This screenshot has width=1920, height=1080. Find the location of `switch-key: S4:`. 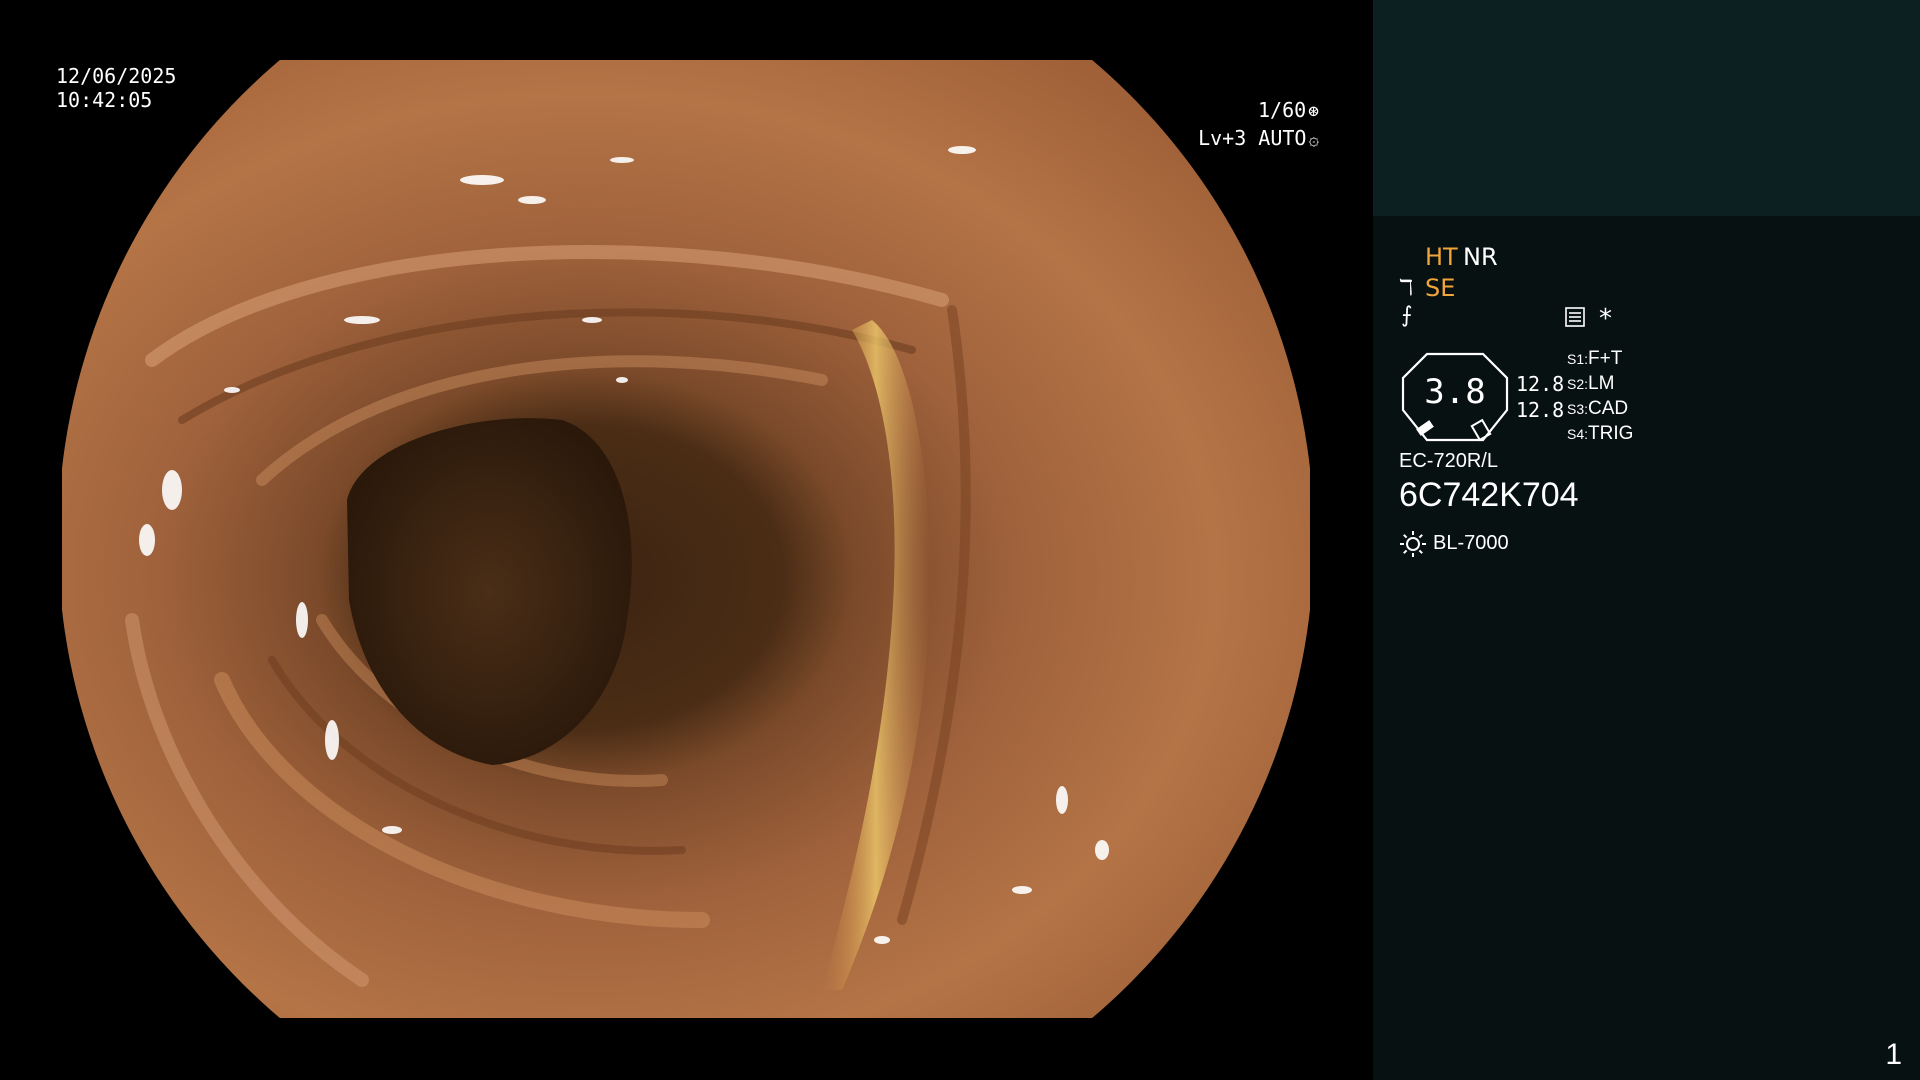

switch-key: S4: is located at coordinates (1578, 434).